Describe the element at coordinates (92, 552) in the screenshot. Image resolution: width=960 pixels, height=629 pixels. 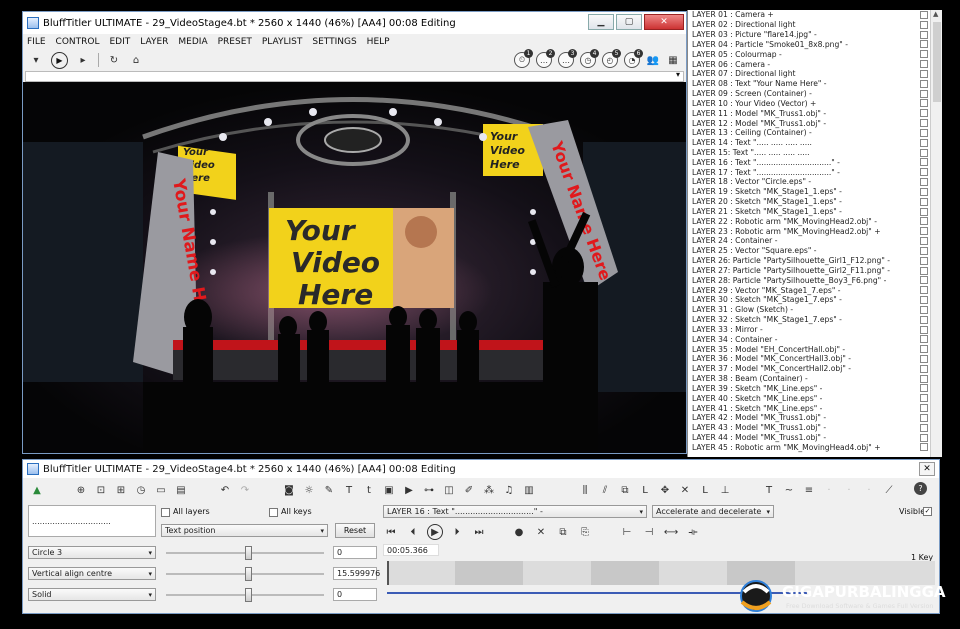
I see `param-combo-1: Circle 3 ▾` at that location.